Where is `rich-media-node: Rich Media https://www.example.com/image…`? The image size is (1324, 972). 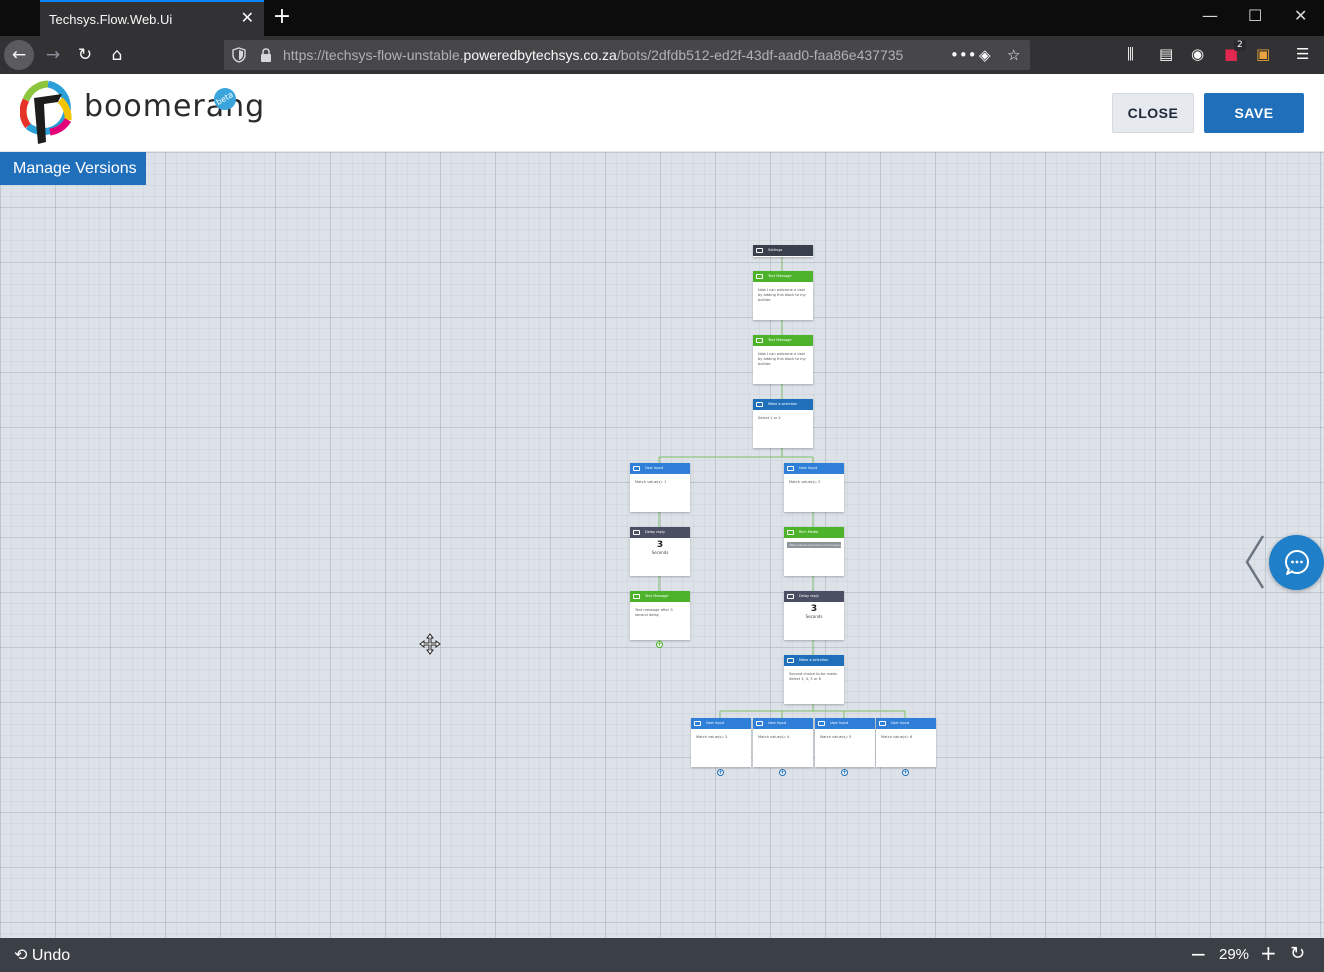
rich-media-node: Rich Media https://www.example.com/image… is located at coordinates (814, 551).